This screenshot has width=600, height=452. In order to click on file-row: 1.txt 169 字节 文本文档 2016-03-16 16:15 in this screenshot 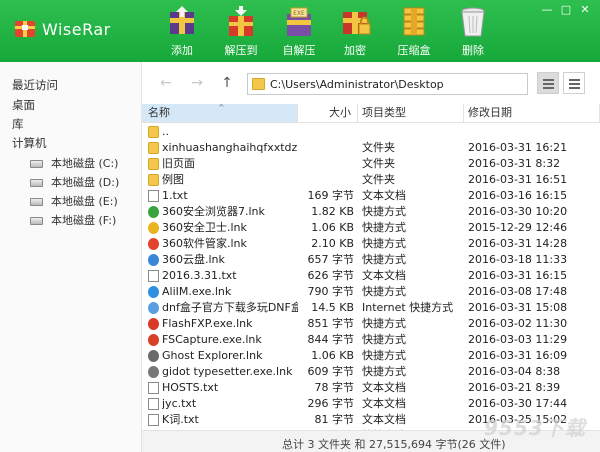, I will do `click(371, 196)`.